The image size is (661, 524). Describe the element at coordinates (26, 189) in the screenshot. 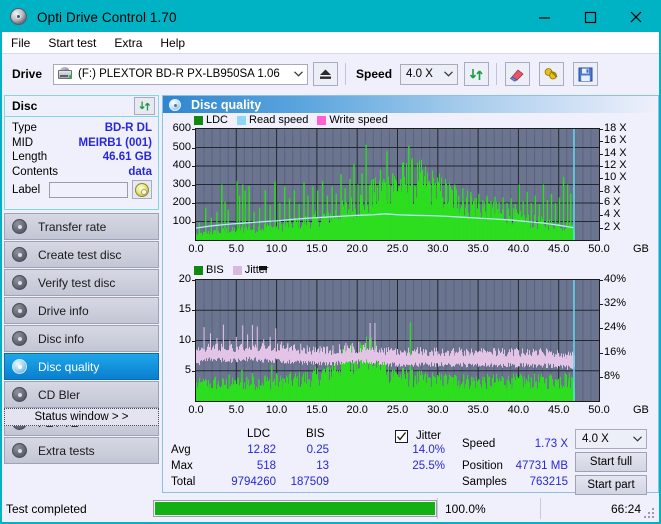

I see `disc-label-key: Label` at that location.